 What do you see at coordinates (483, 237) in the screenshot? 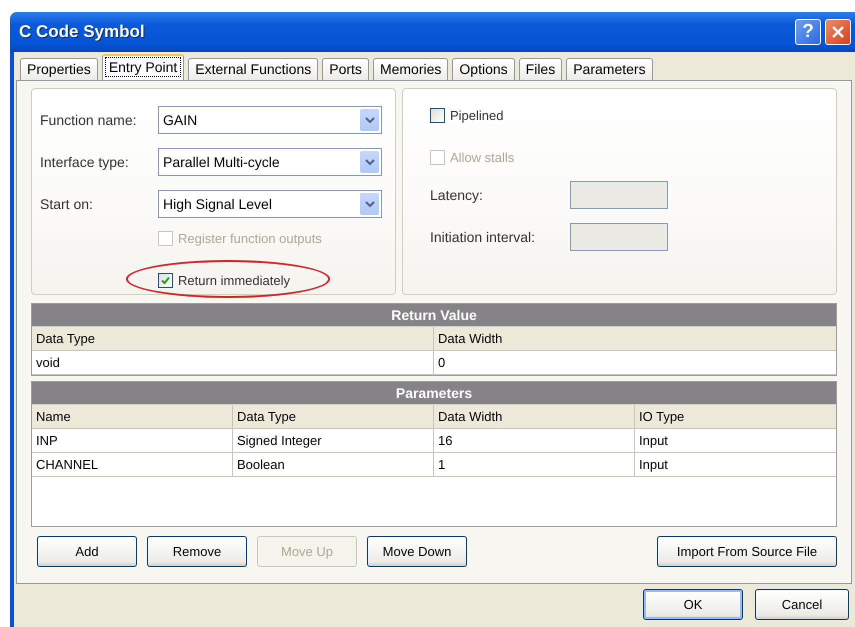
I see `field-label: Initiation interval:` at bounding box center [483, 237].